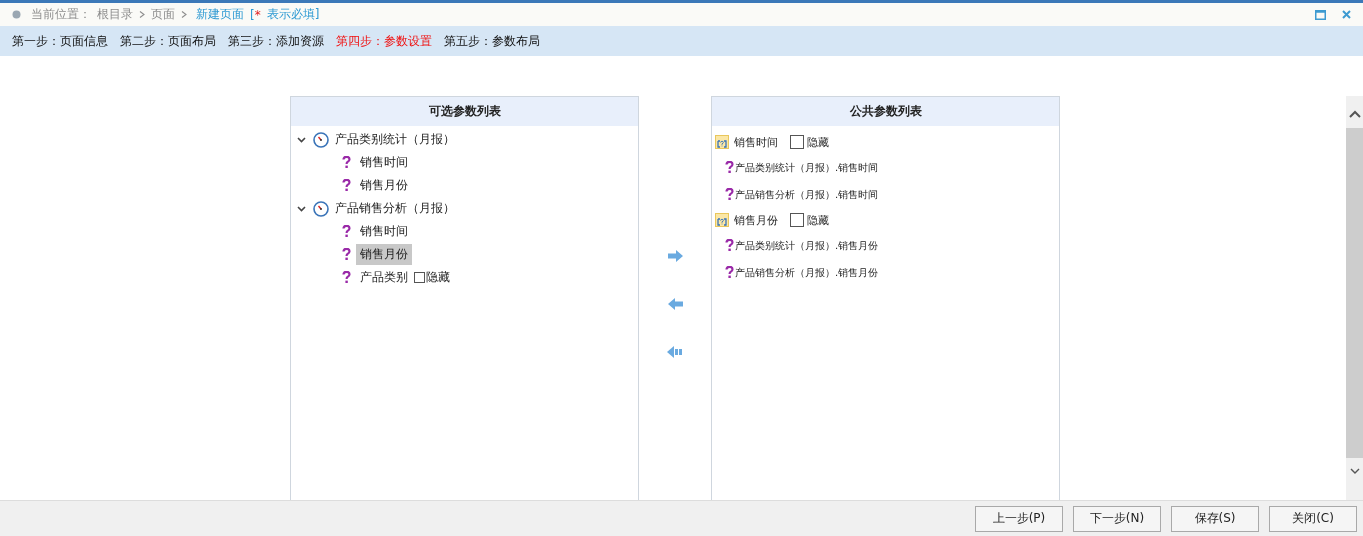  Describe the element at coordinates (252, 14) in the screenshot. I see `note-bracket: [` at that location.